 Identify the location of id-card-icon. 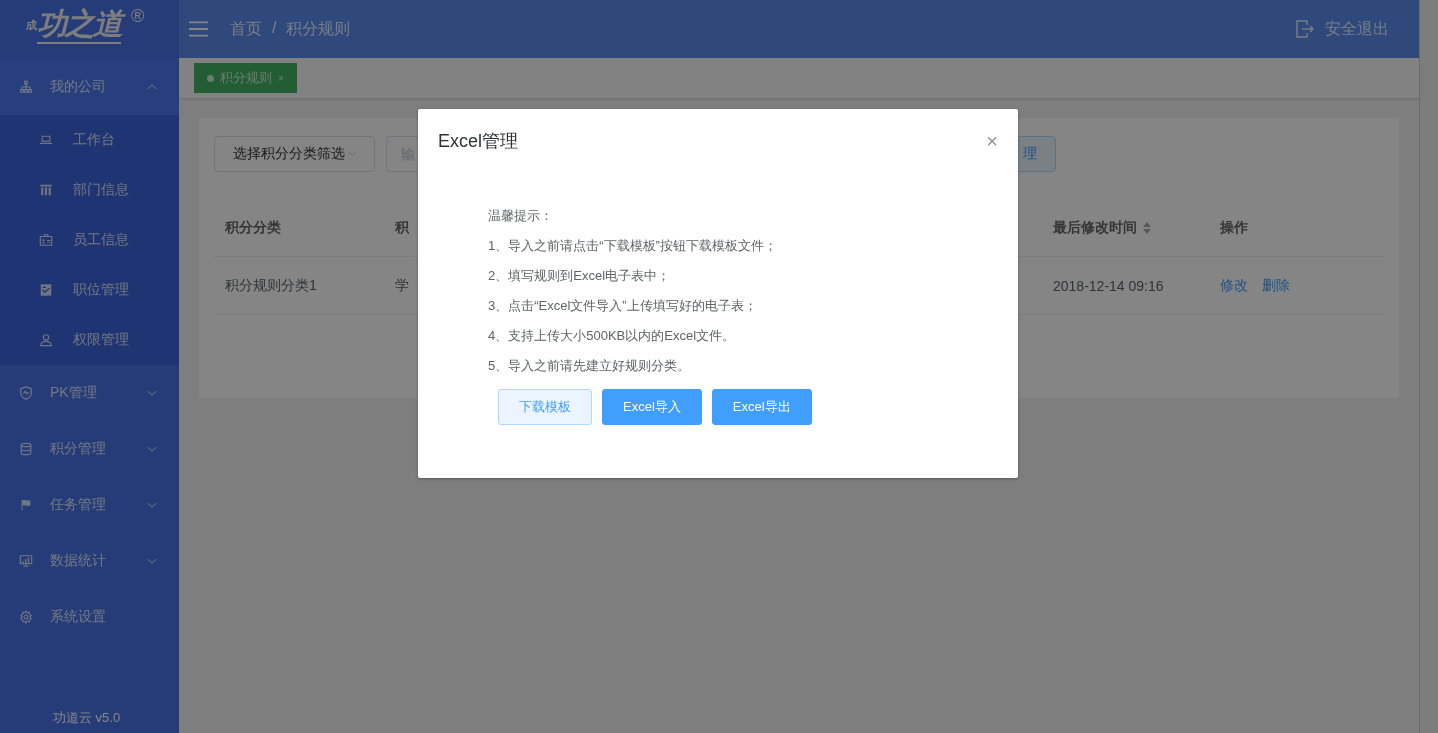
(46, 240).